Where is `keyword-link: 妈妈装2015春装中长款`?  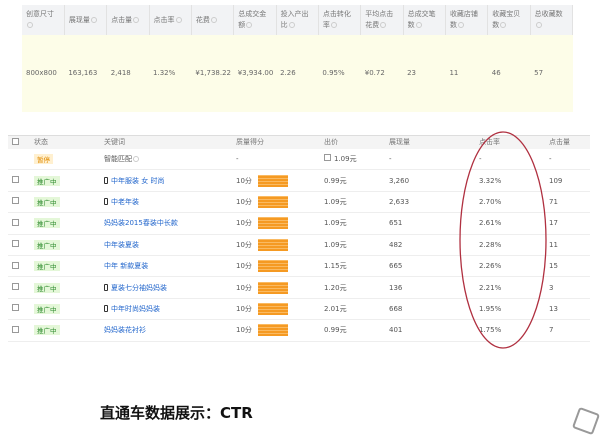
keyword-link: 妈妈装2015春装中长款 is located at coordinates (141, 223).